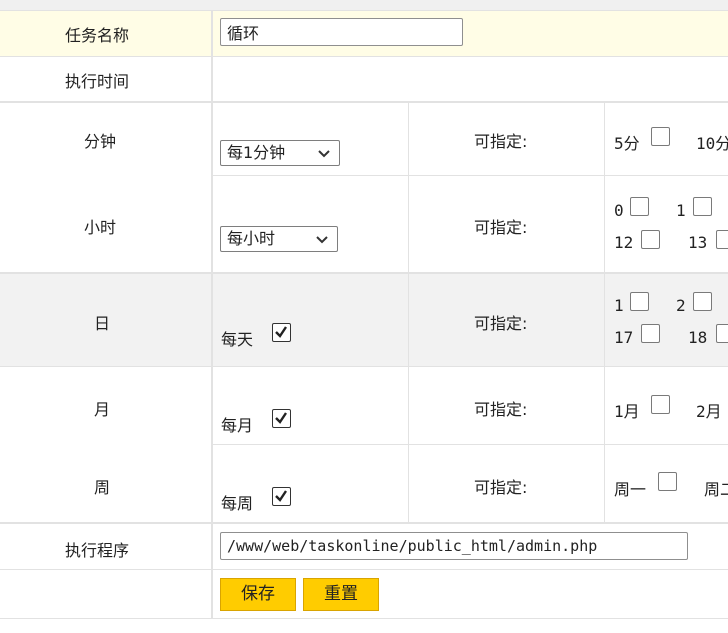 The width and height of the screenshot is (728, 633). Describe the element at coordinates (364, 5) in the screenshot. I see `top-band` at that location.